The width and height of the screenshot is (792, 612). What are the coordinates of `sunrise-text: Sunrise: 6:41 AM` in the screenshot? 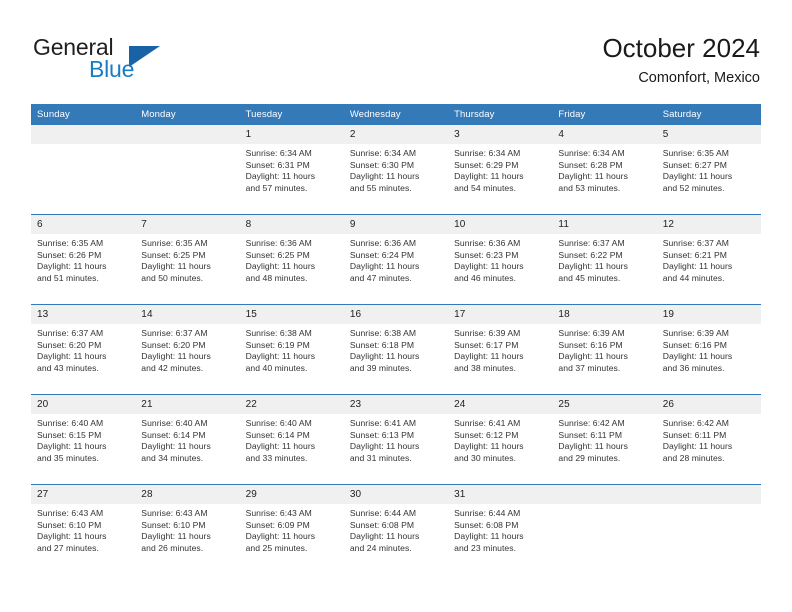 It's located at (383, 423).